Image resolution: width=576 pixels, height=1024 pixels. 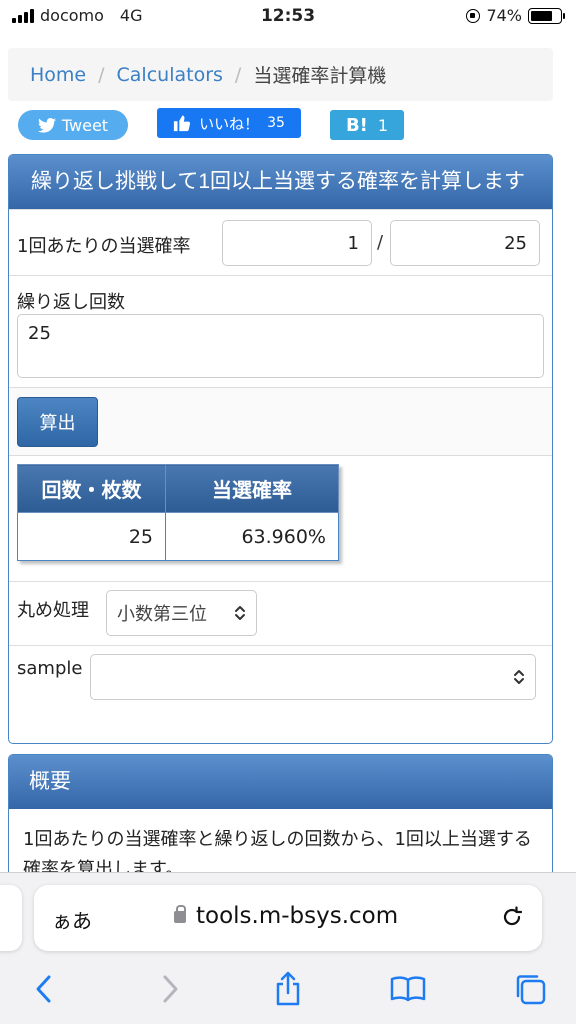 What do you see at coordinates (91, 536) in the screenshot?
I see `cell-count: 25` at bounding box center [91, 536].